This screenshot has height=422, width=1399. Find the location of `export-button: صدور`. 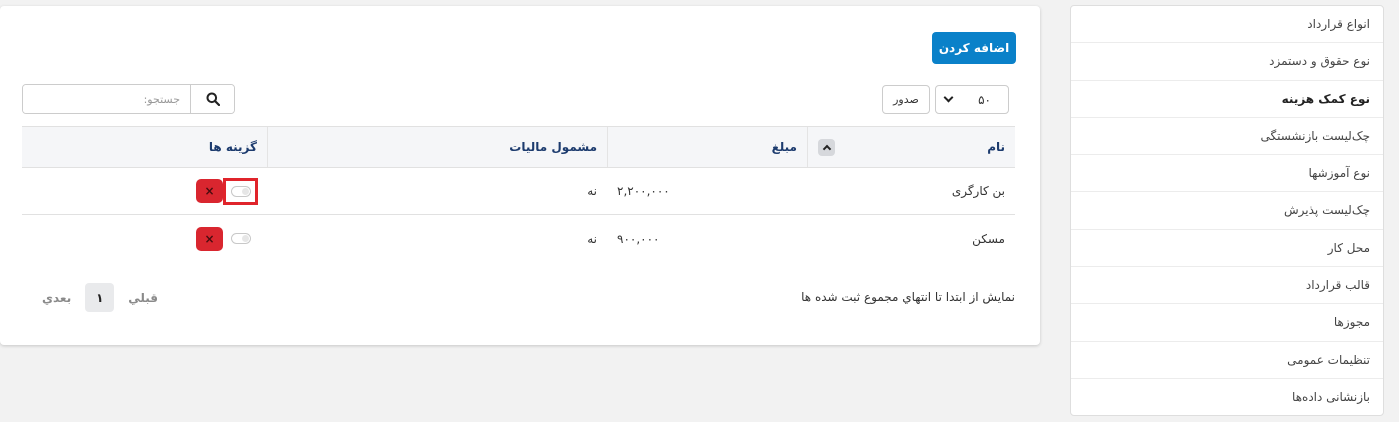

export-button: صدور is located at coordinates (906, 99).